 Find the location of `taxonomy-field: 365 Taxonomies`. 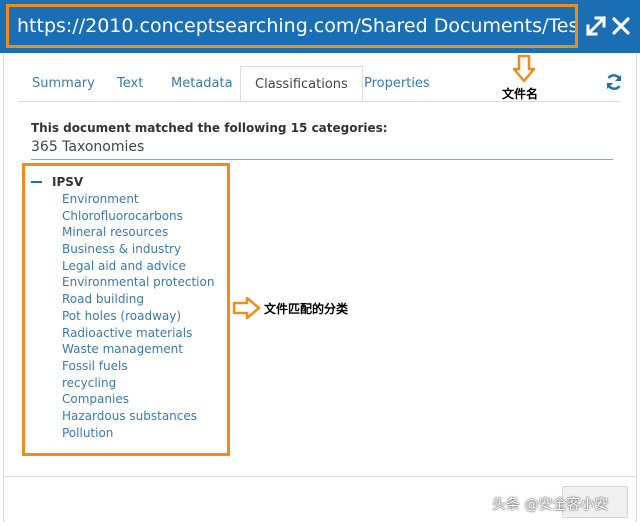

taxonomy-field: 365 Taxonomies is located at coordinates (322, 148).